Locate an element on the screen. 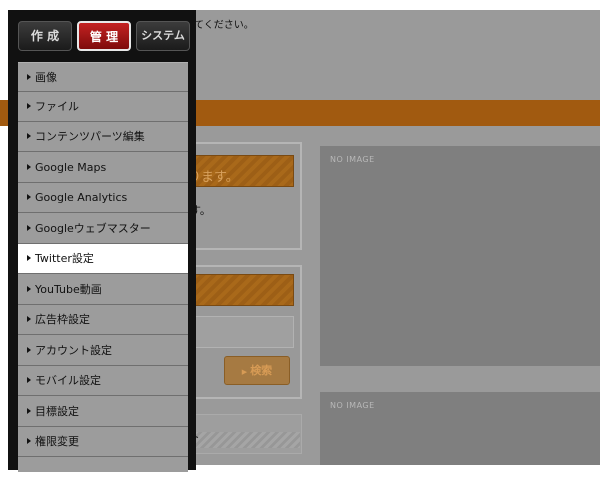 Image resolution: width=600 pixels, height=489 pixels. menu-item-google-webmaster: Googleウェブマスター is located at coordinates (103, 229).